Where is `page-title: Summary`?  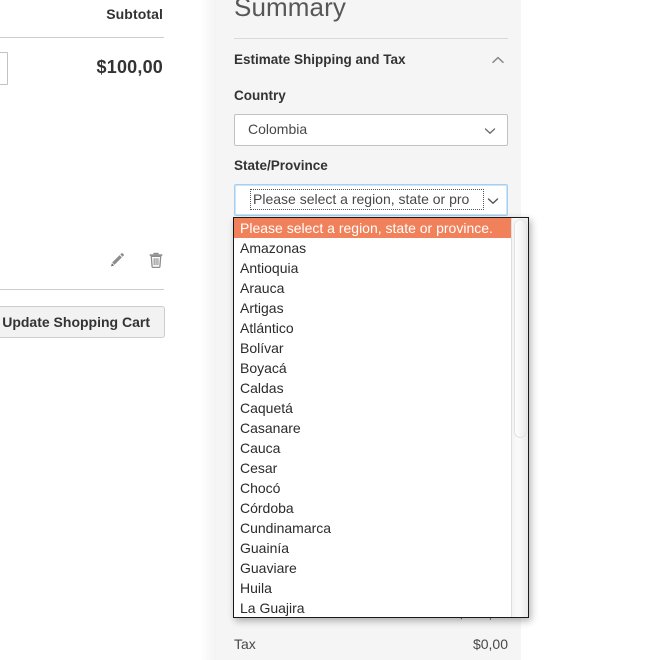
page-title: Summary is located at coordinates (290, 11).